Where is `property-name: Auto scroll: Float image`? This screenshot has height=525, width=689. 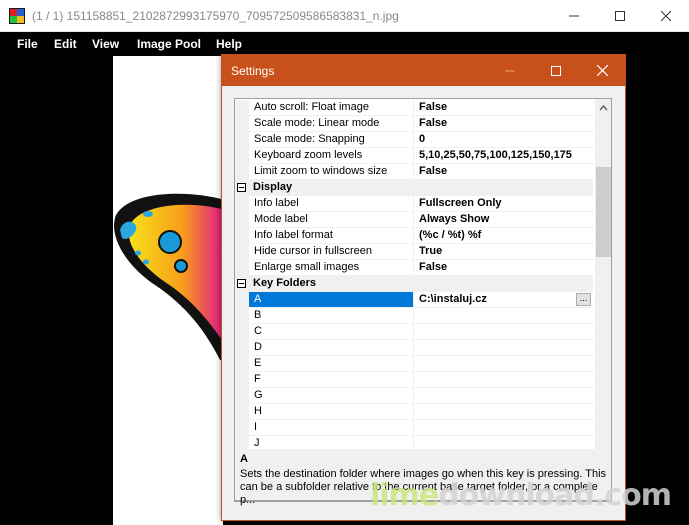
property-name: Auto scroll: Float image is located at coordinates (331, 108).